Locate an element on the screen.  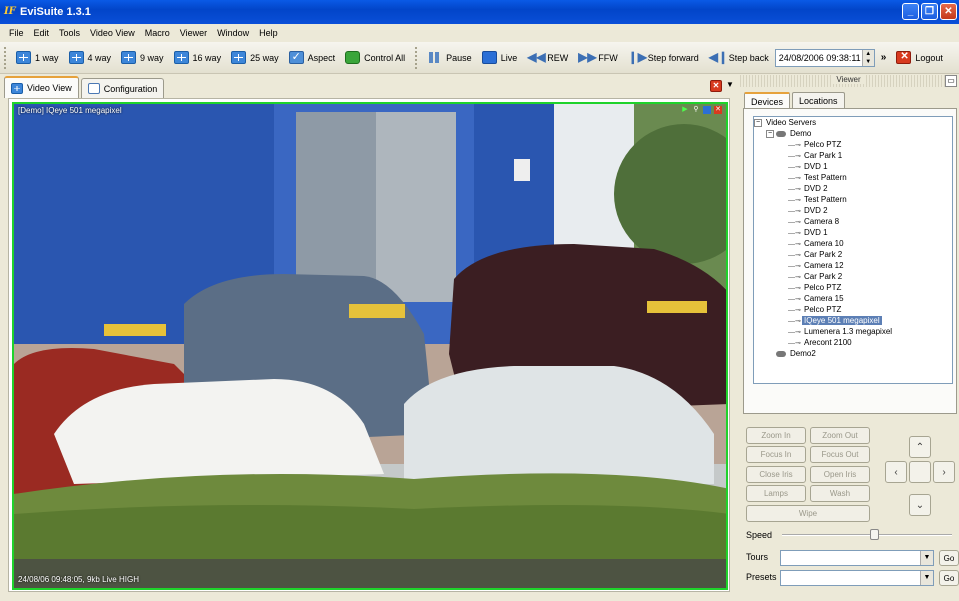
tree-node-device: —⊸ Camera 10 is located at coordinates (853, 243).